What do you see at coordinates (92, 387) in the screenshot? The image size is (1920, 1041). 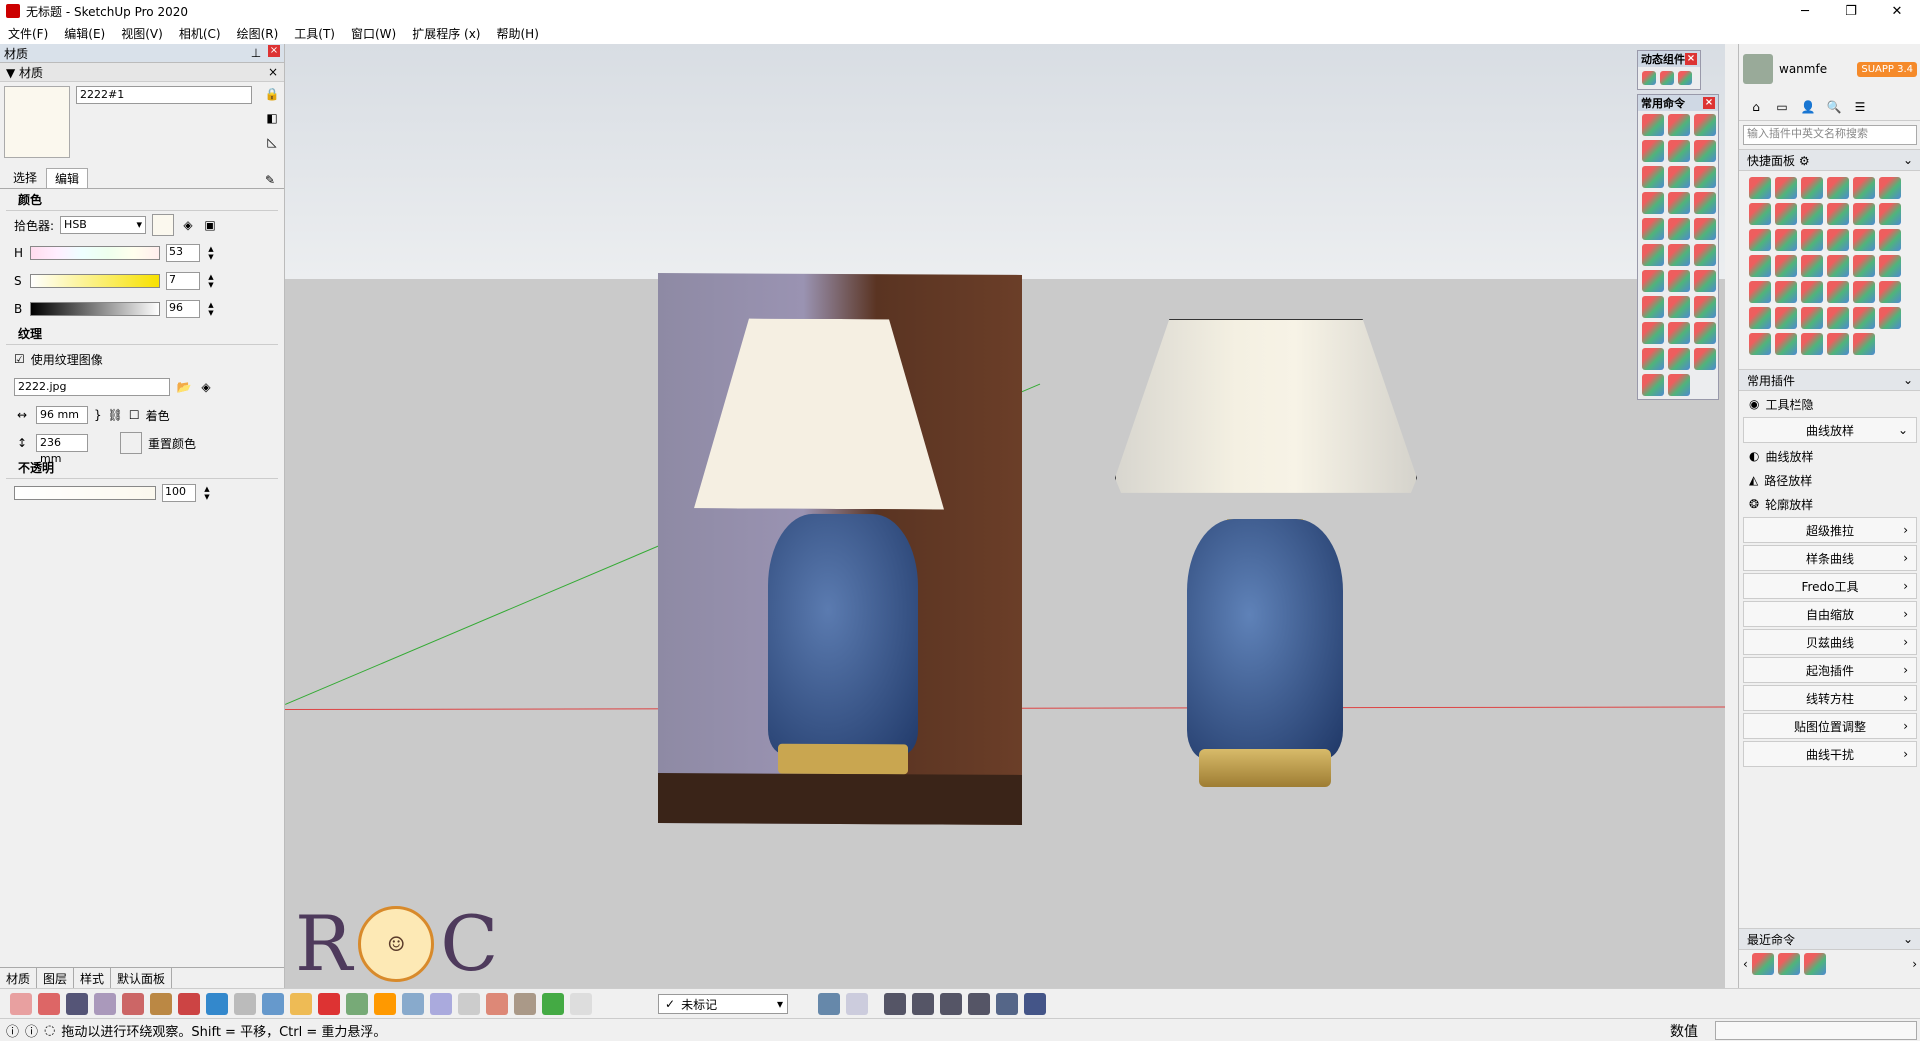 I see `texture-file-input: 2222.jpg` at bounding box center [92, 387].